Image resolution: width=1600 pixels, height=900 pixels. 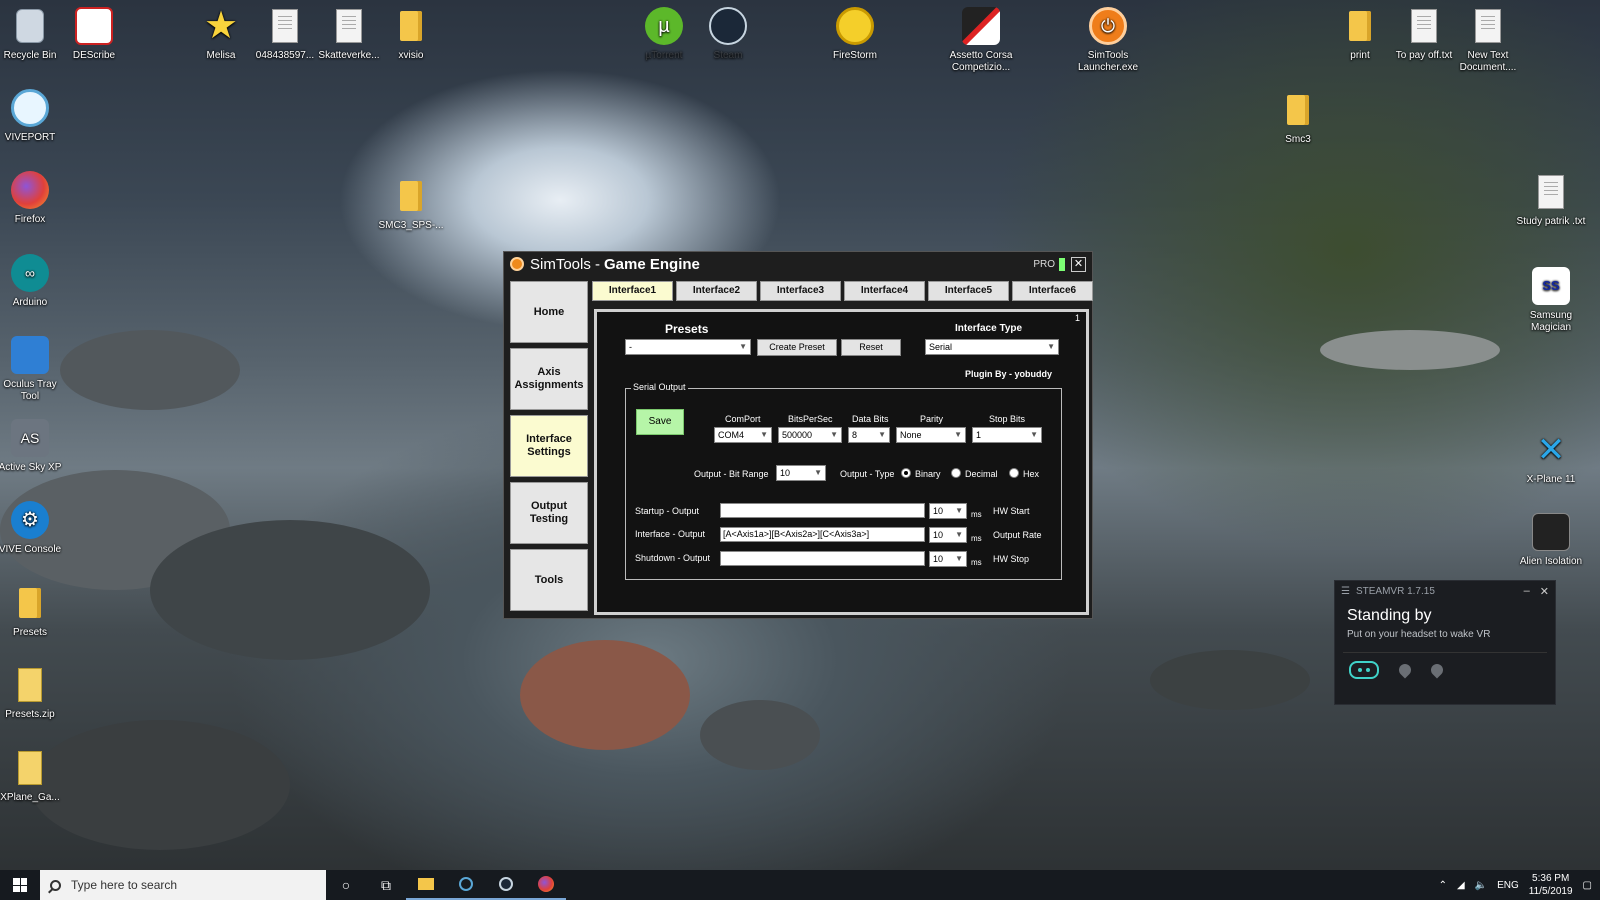 What do you see at coordinates (948, 535) in the screenshot?
I see `interface-ms-select: 10 ▼` at bounding box center [948, 535].